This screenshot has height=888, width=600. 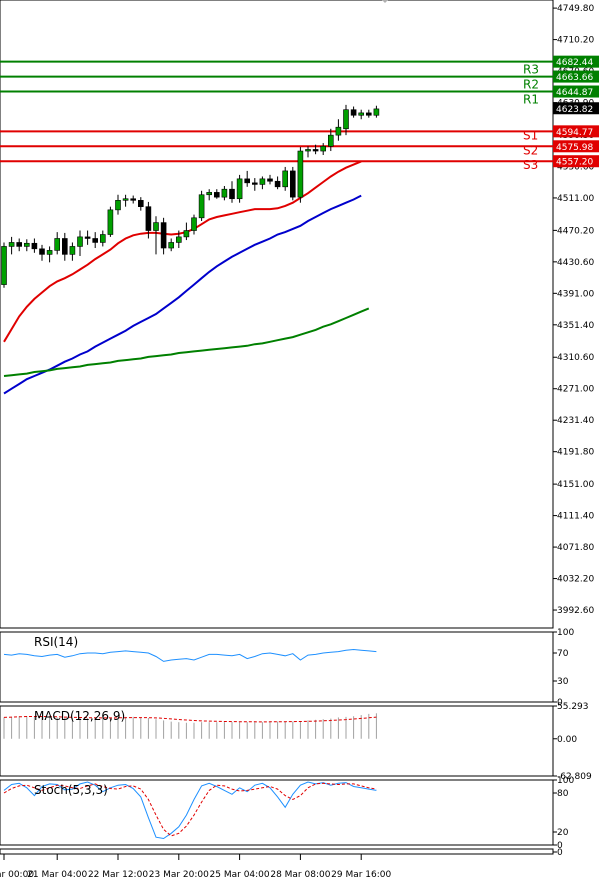 I want to click on price-tick-label: 4310.60, so click(x=575, y=358).